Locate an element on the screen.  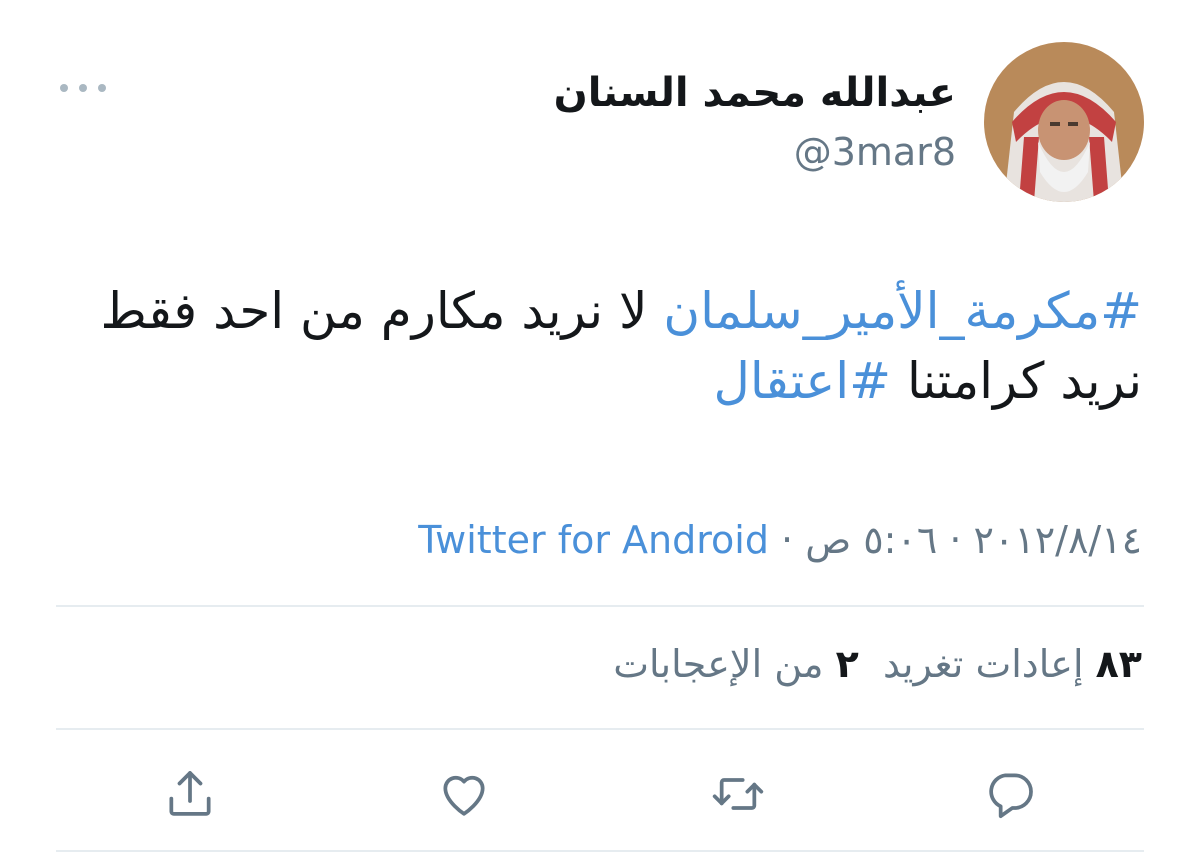
like-button is located at coordinates (464, 794).